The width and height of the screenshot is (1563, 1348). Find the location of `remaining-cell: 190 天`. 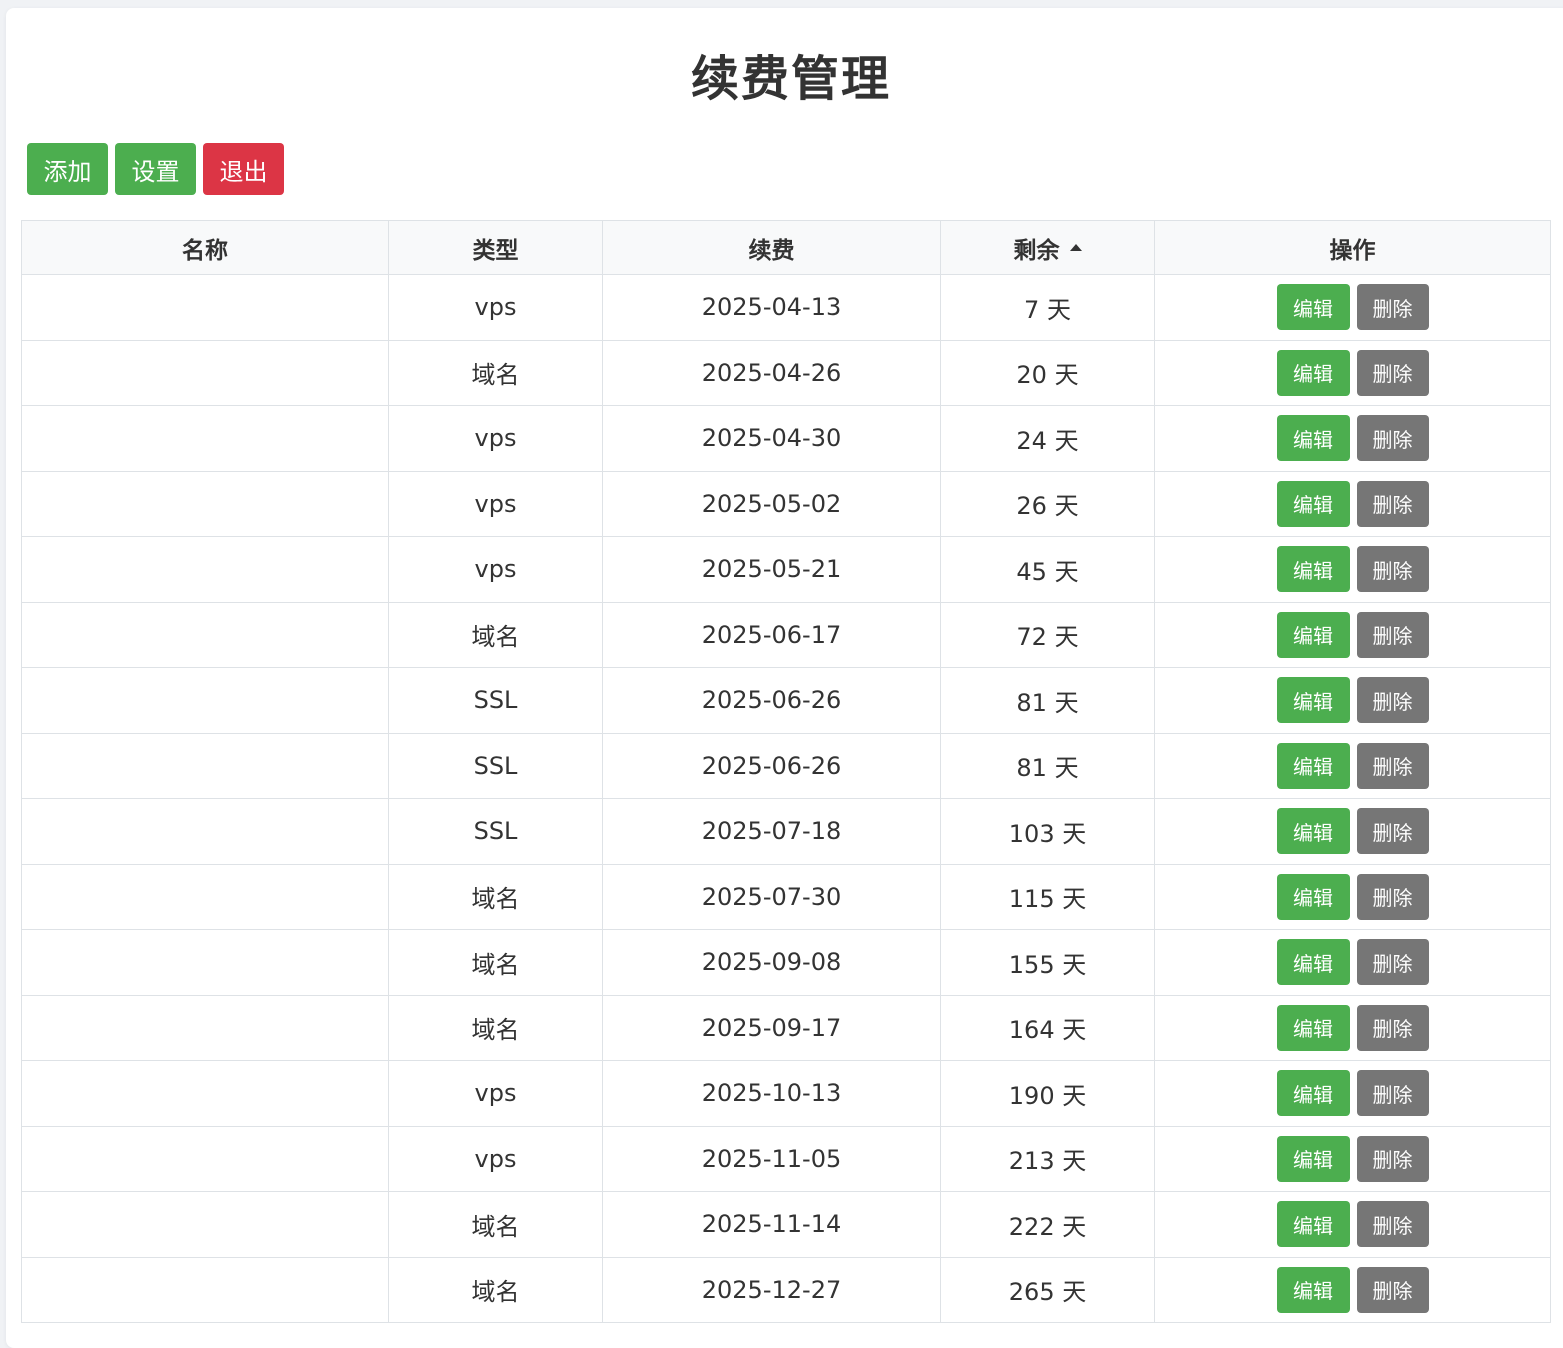

remaining-cell: 190 天 is located at coordinates (1047, 1093).